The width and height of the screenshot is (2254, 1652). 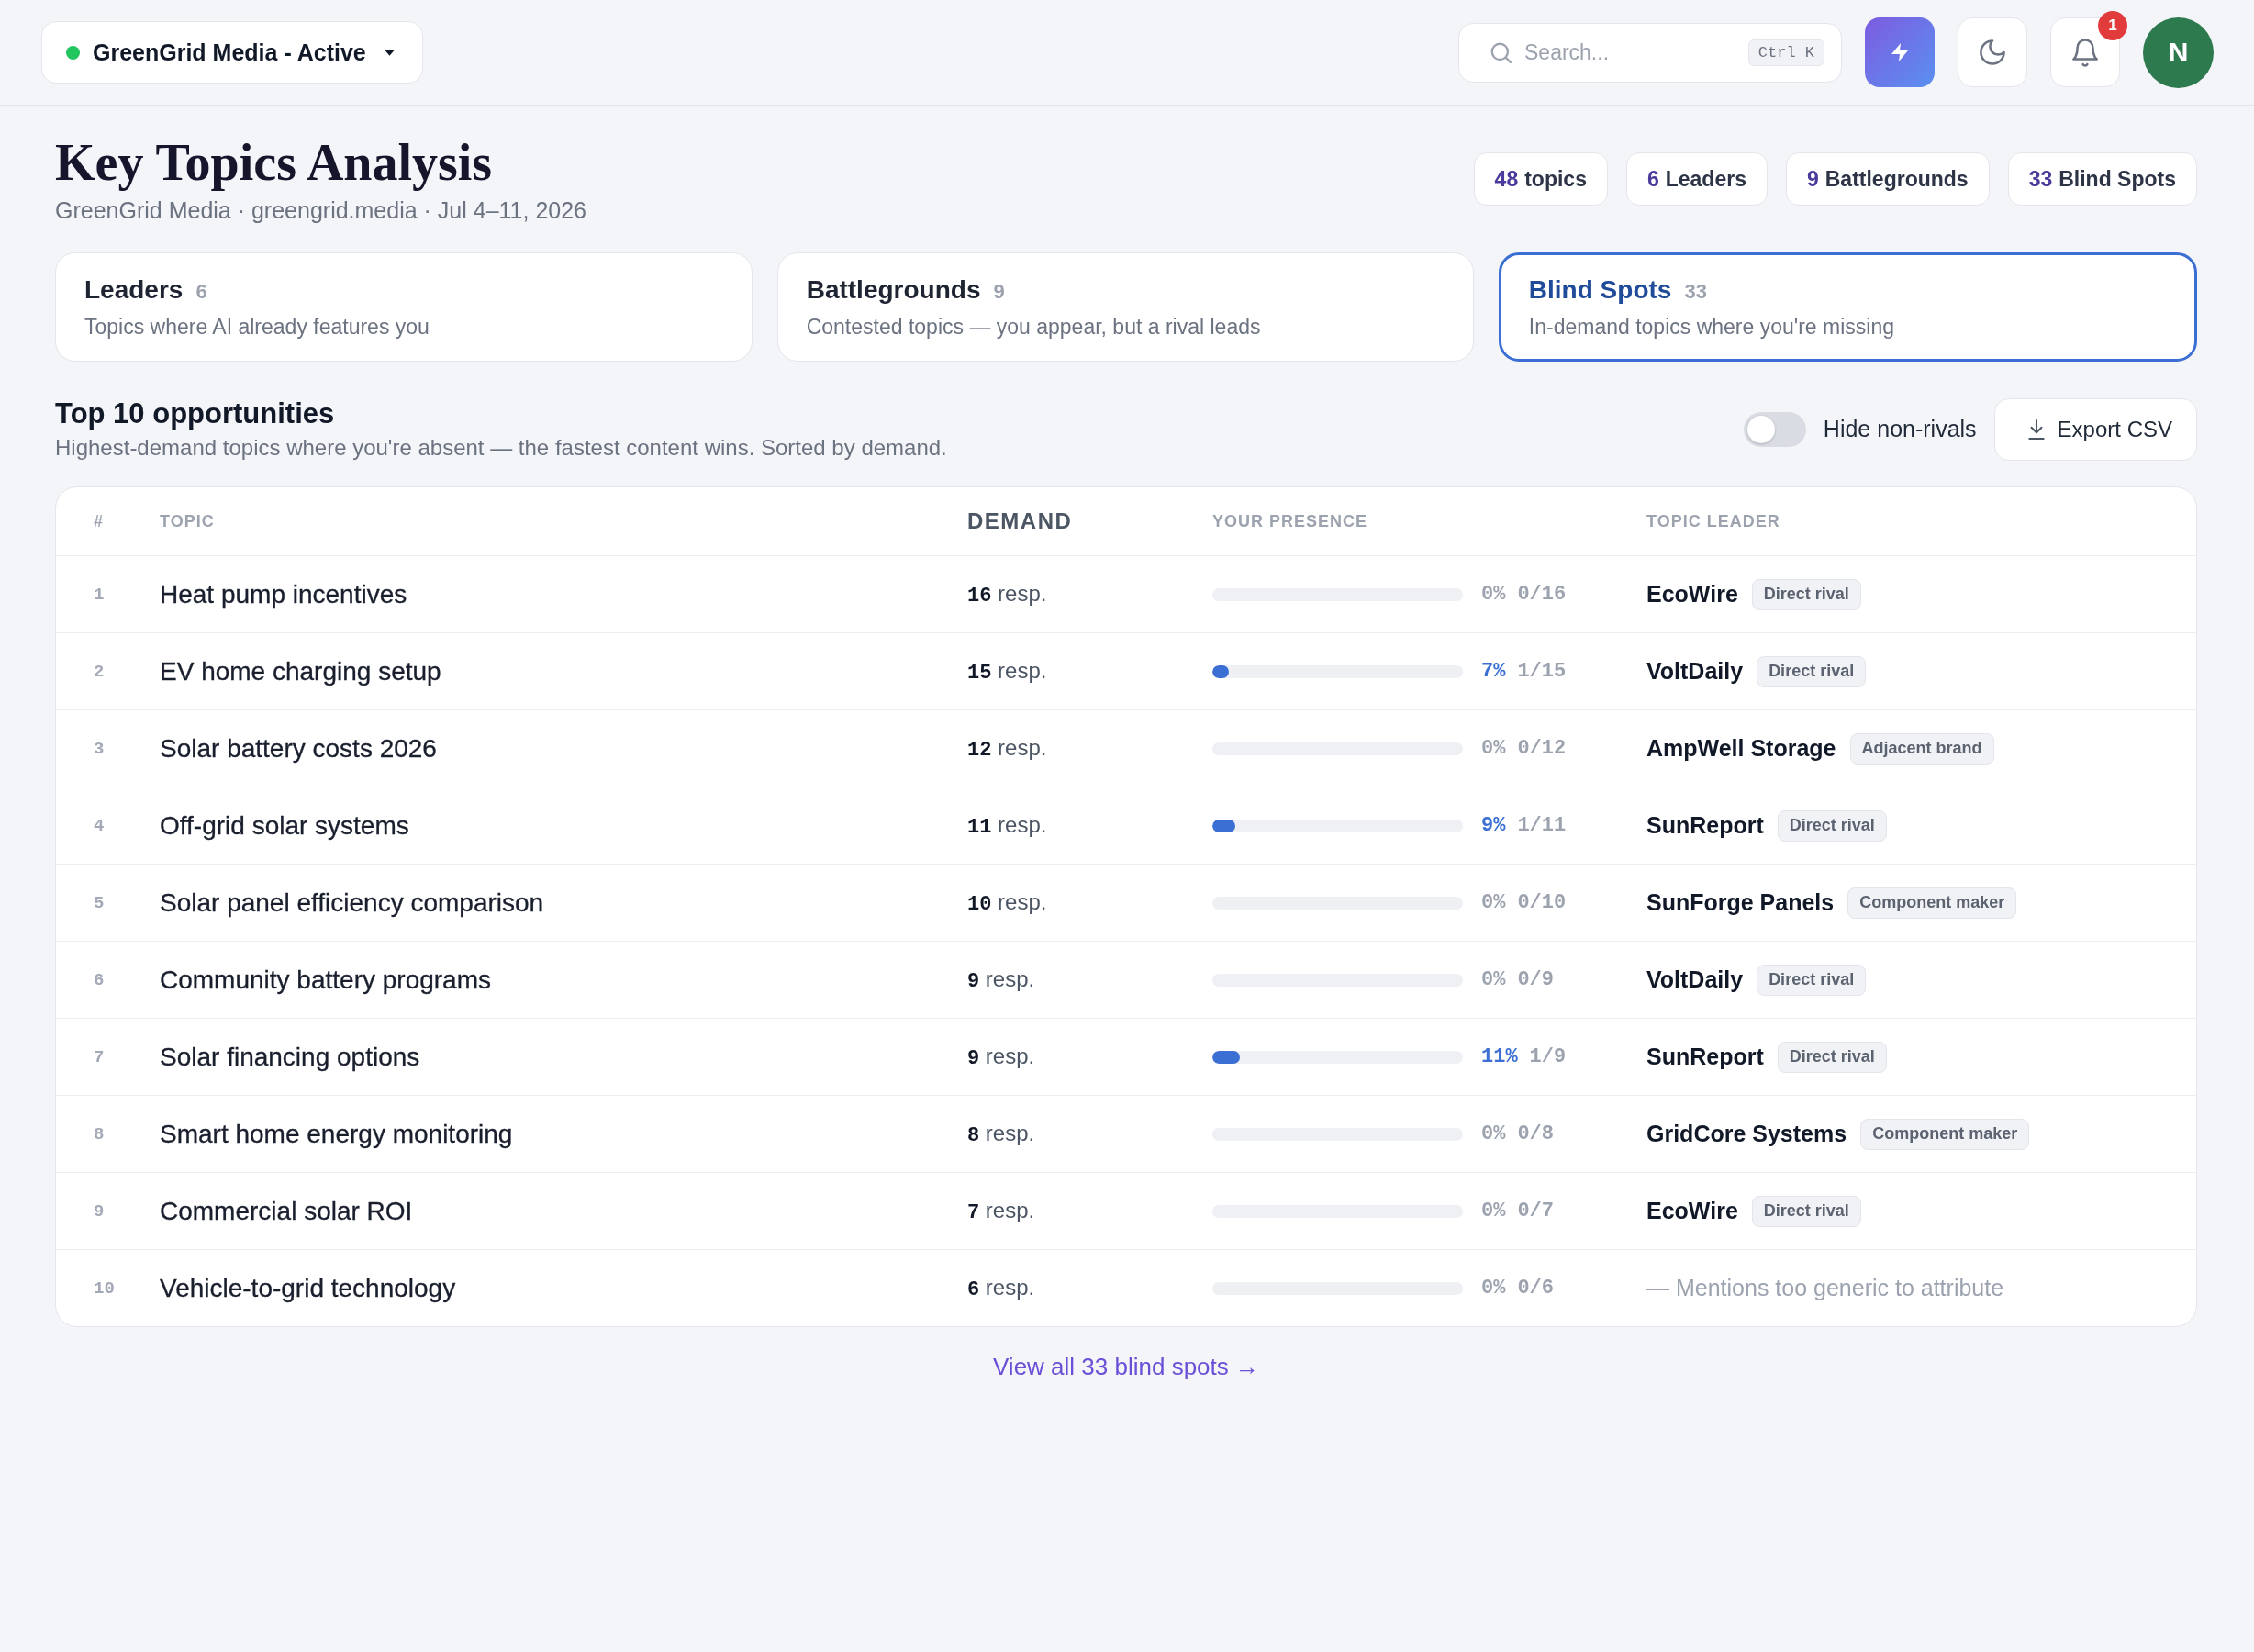 What do you see at coordinates (1706, 179) in the screenshot?
I see `stat-label: Leaders` at bounding box center [1706, 179].